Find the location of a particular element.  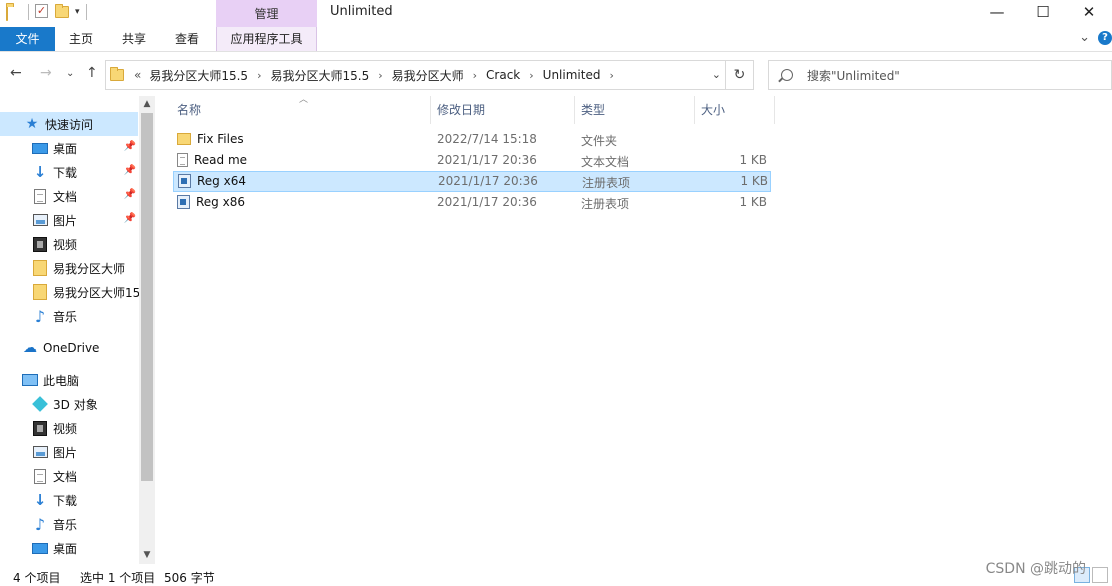

nav-item-desktop: 桌面 📌 is located at coordinates (69, 148).